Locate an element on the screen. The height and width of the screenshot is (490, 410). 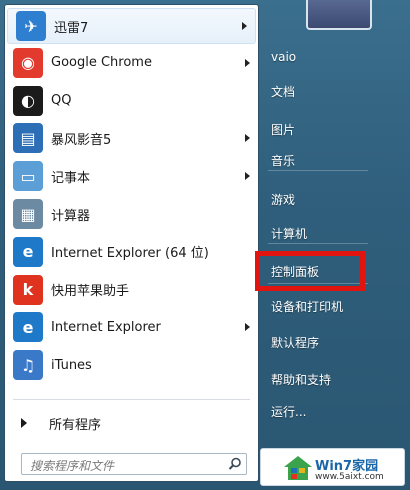
program-label: 快用苹果助手 is located at coordinates (90, 292).